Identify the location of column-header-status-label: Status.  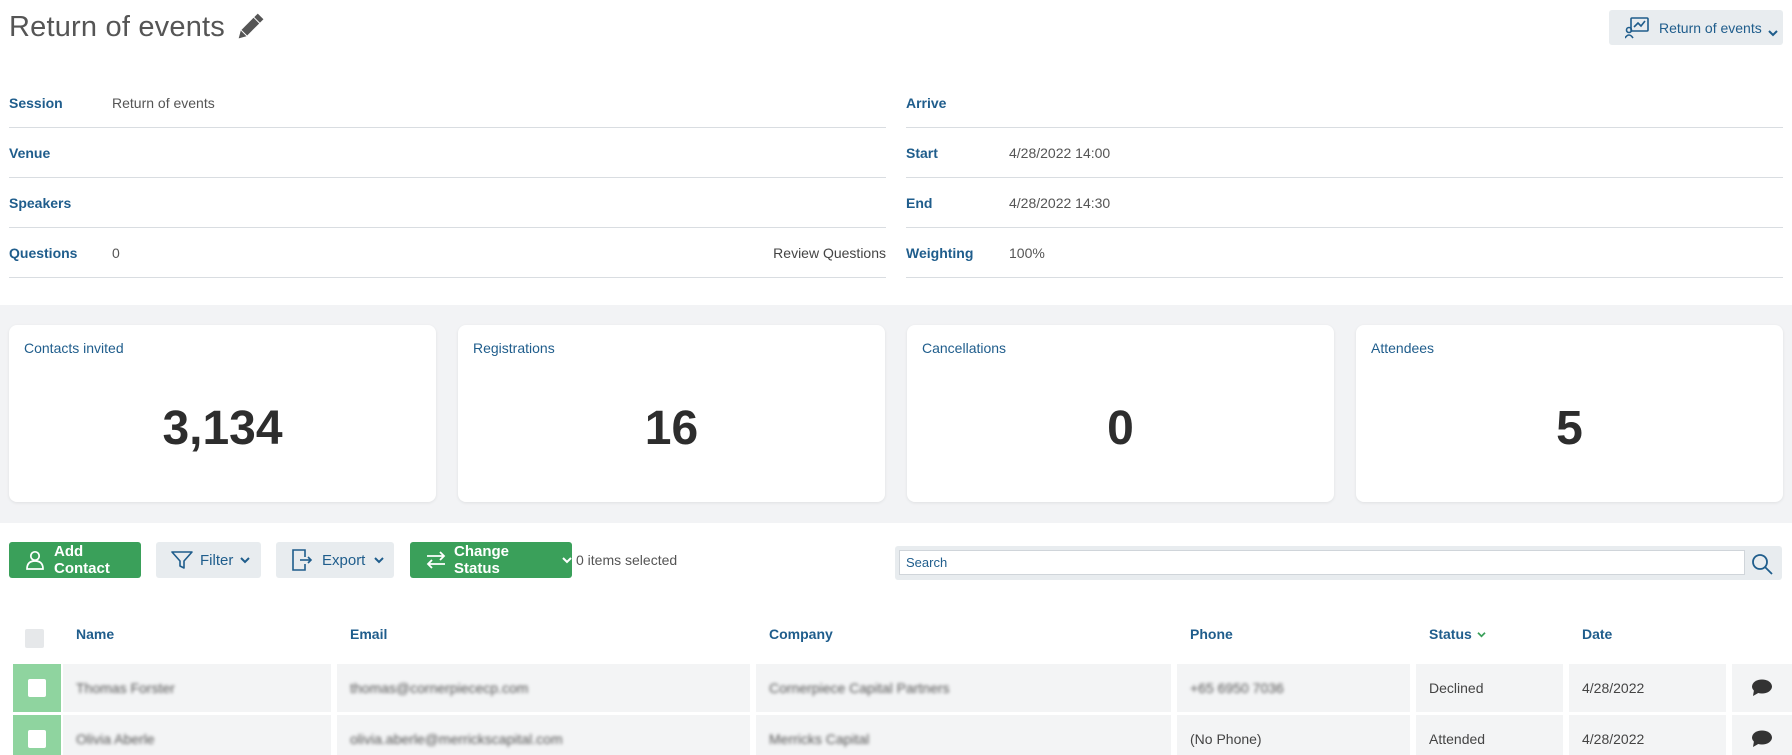
(1450, 634).